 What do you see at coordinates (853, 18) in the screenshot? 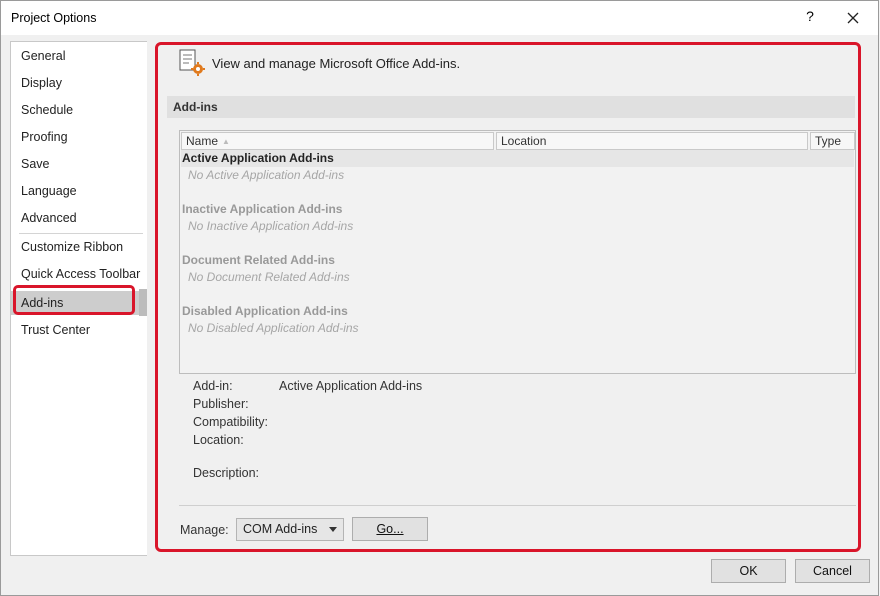
I see `close-icon` at bounding box center [853, 18].